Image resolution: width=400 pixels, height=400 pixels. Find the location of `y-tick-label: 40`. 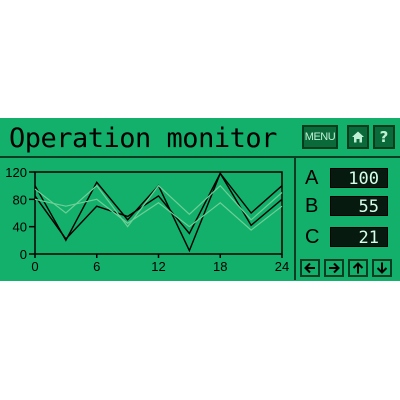

y-tick-label: 40 is located at coordinates (20, 227).